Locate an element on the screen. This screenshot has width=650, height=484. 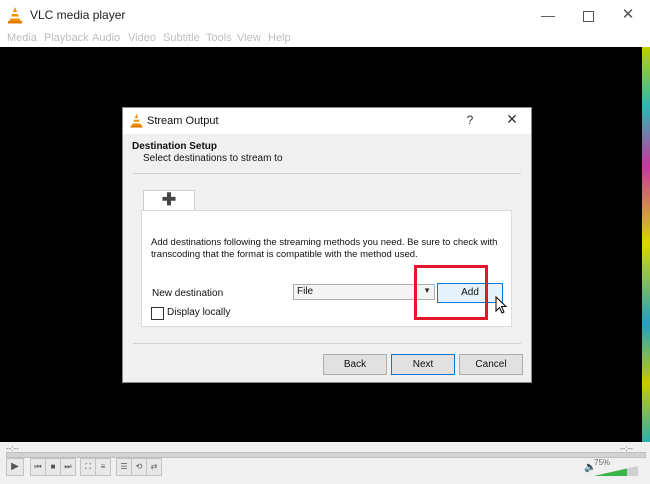
next-icon: ⏭ is located at coordinates (68, 466).